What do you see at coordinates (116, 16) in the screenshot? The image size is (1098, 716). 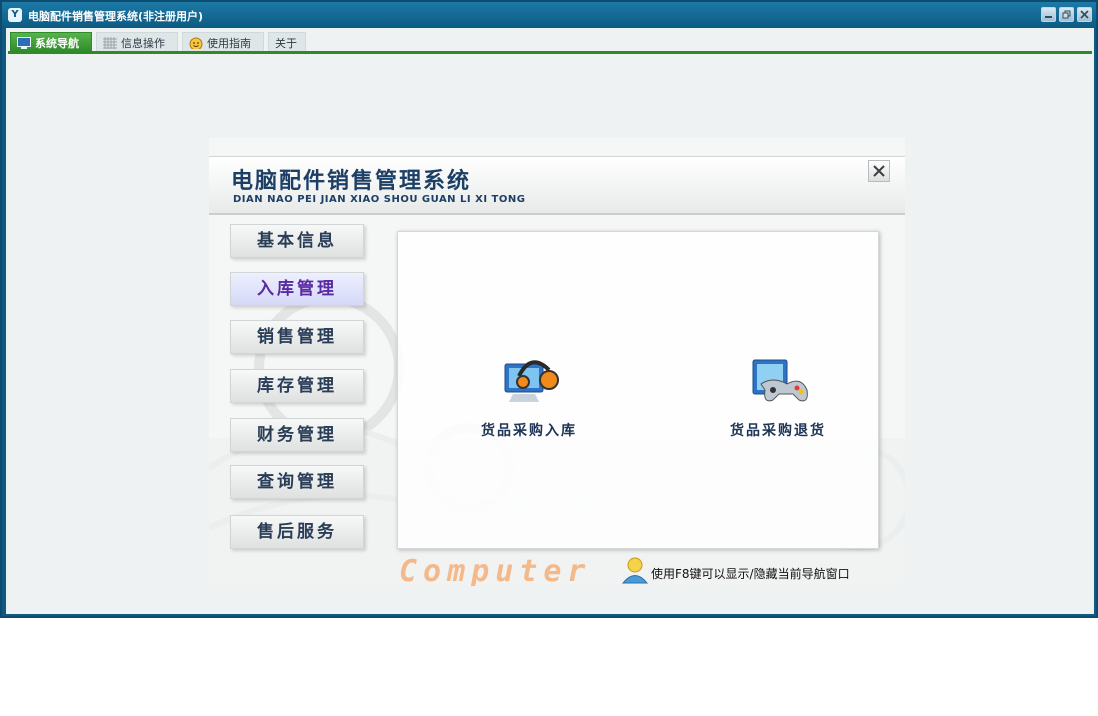 I see `window-title: 电脑配件销售管理系统(非注册用户)` at bounding box center [116, 16].